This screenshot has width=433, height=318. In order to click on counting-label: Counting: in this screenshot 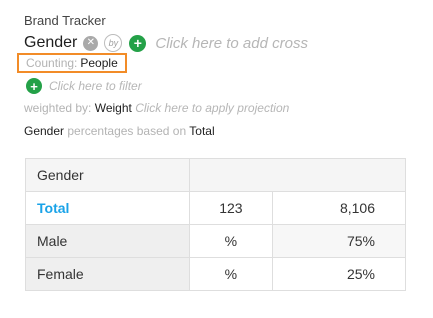, I will do `click(52, 63)`.